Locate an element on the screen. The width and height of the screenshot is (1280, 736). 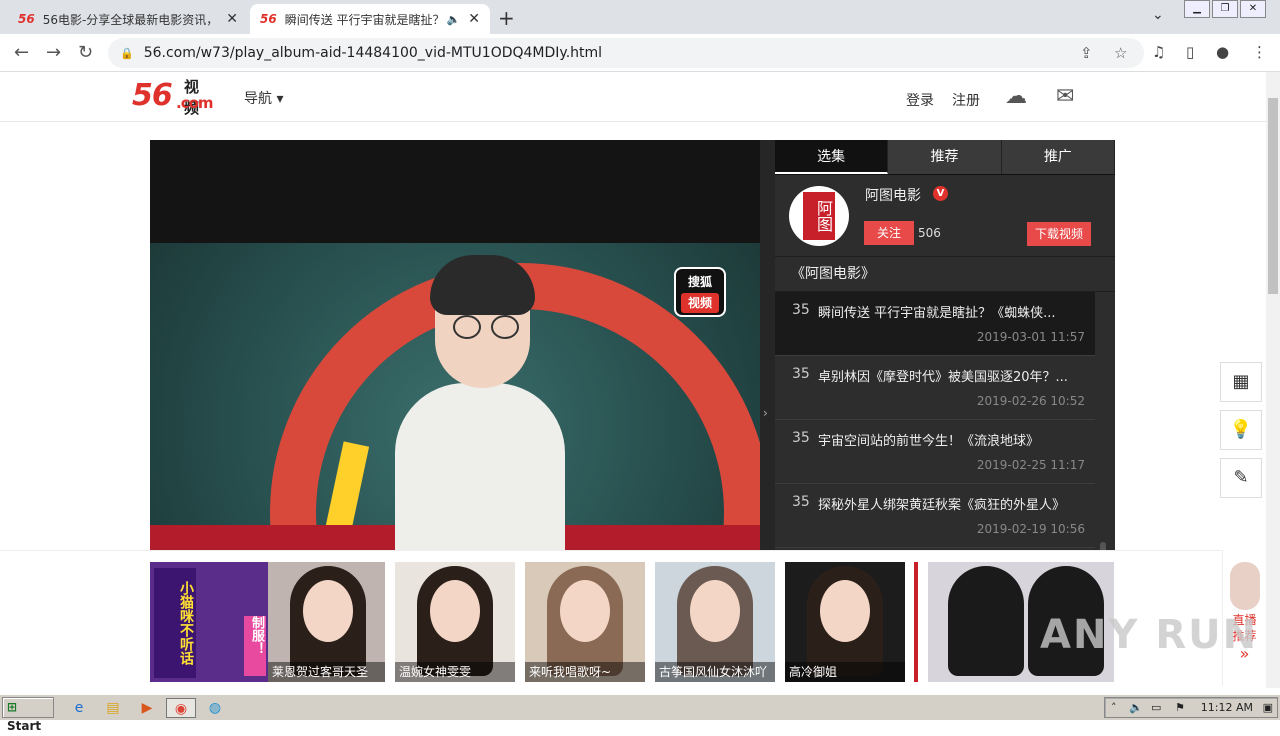
live-card-caption: 莱恩贺过客哥天圣 is located at coordinates (326, 672).